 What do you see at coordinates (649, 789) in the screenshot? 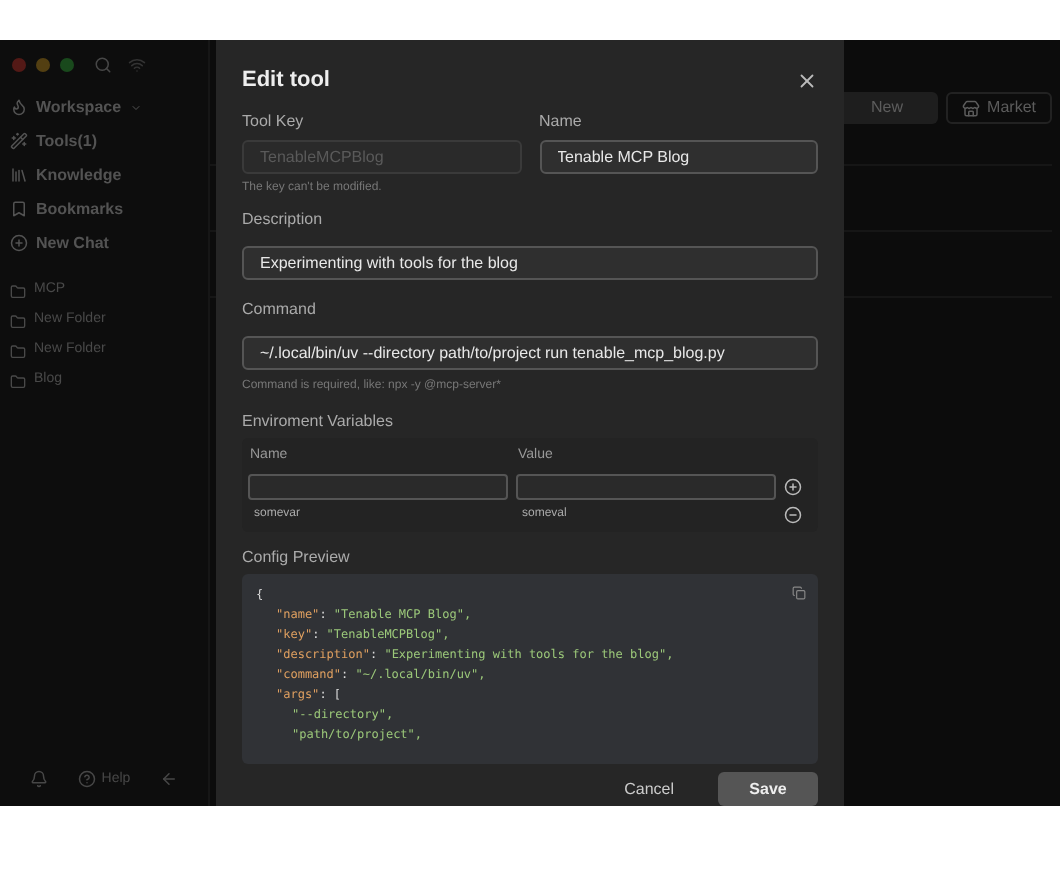
I see `cancel-button: Cancel` at bounding box center [649, 789].